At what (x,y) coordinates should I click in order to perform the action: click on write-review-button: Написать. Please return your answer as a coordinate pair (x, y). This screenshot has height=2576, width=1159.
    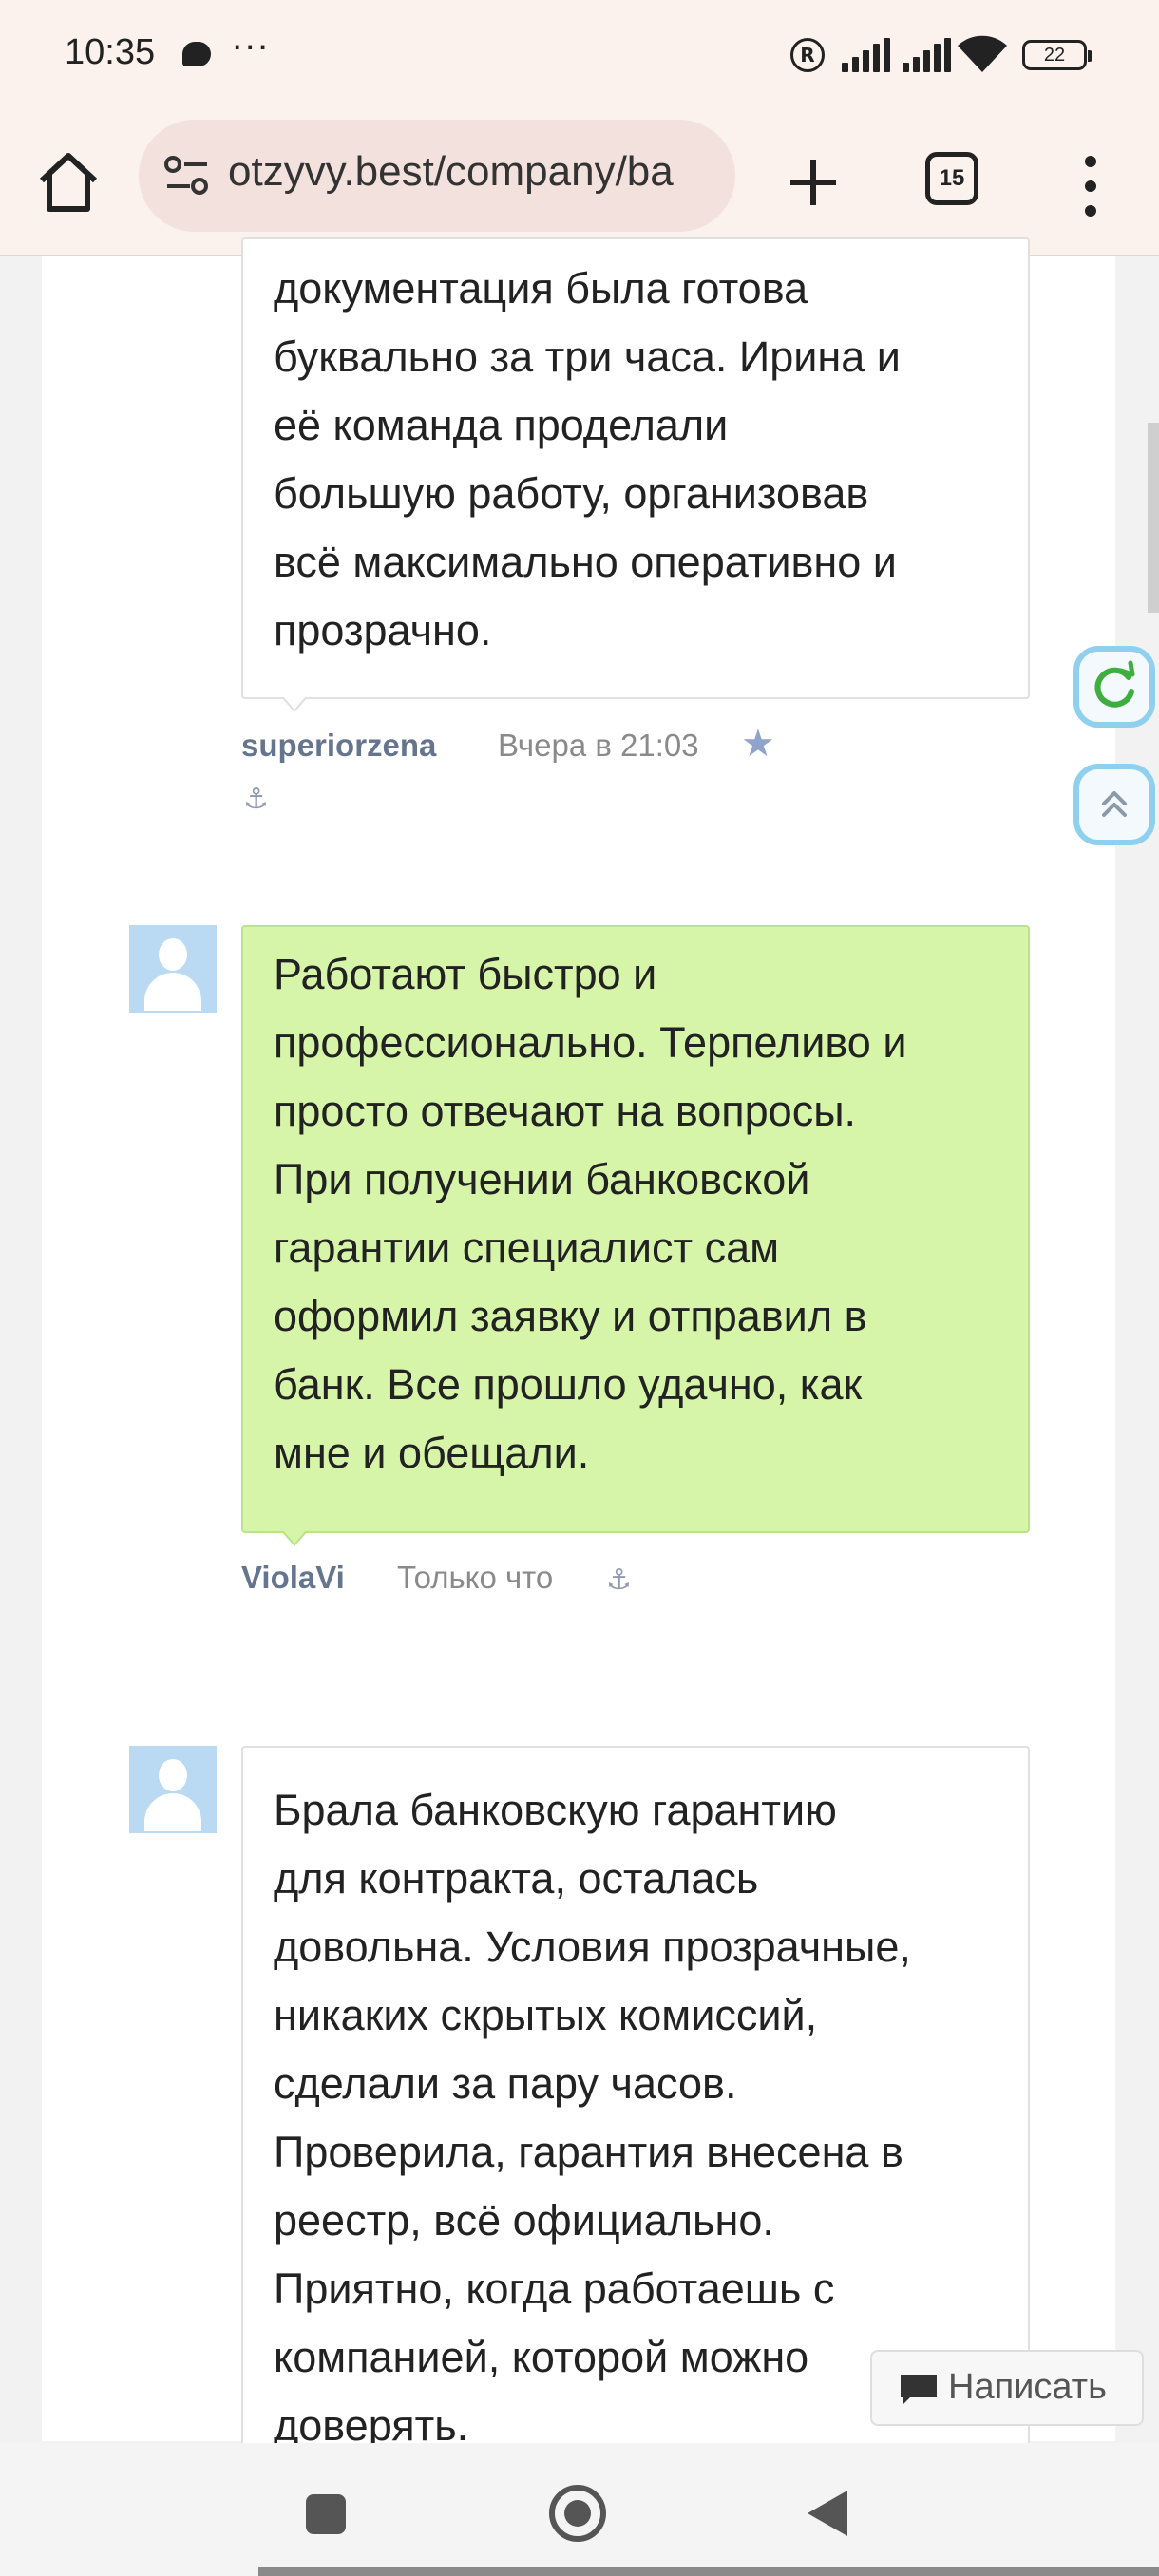
    Looking at the image, I should click on (1007, 2388).